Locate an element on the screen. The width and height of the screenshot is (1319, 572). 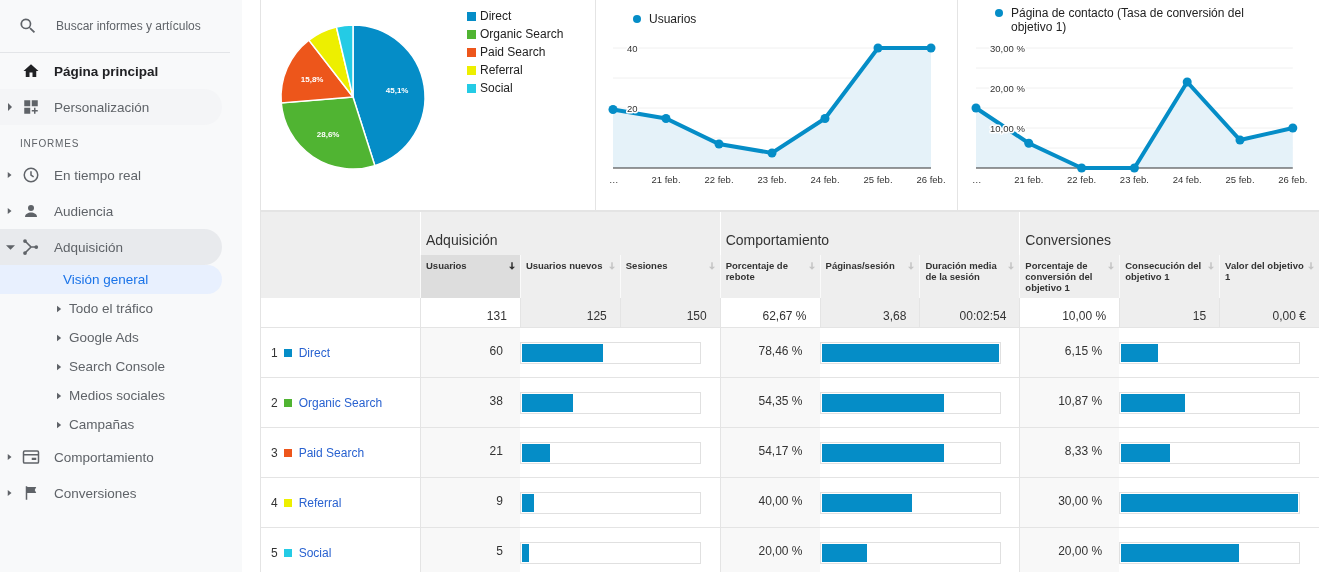
channel-link: Organic Search is located at coordinates (340, 402).